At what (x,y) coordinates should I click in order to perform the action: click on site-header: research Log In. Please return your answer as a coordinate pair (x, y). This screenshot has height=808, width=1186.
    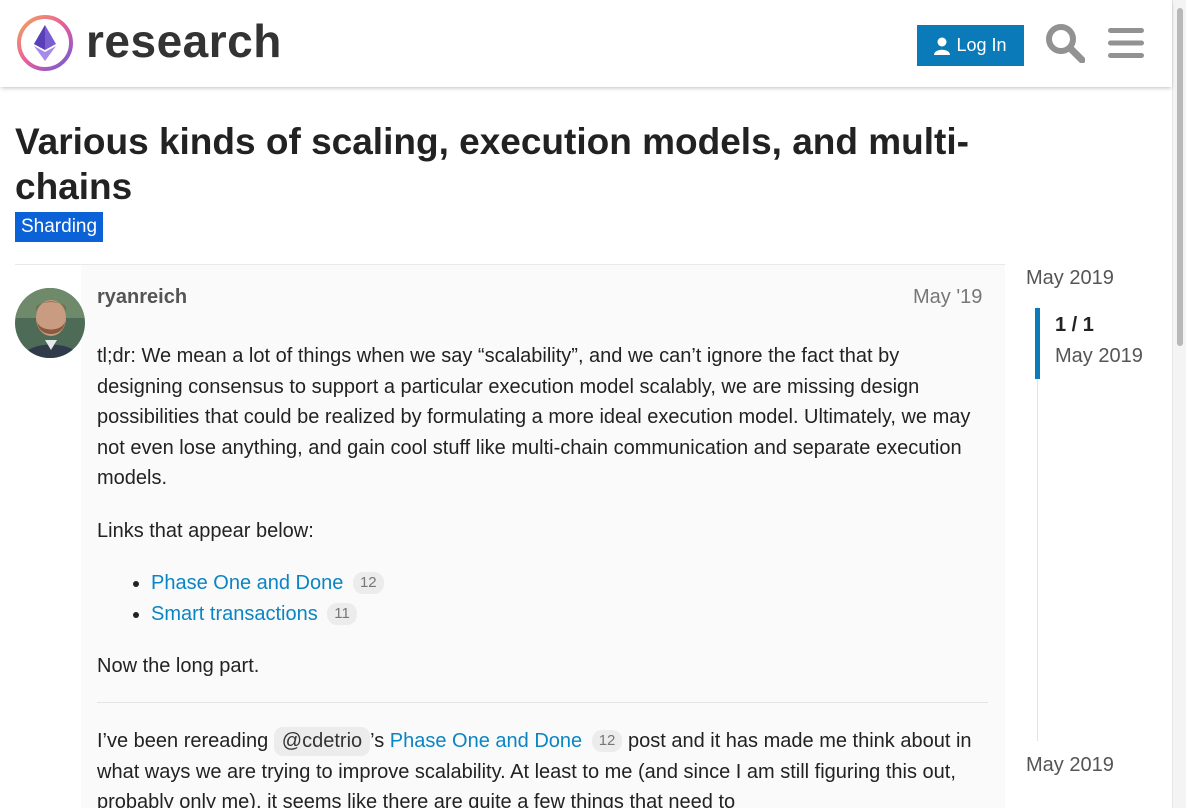
    Looking at the image, I should click on (586, 43).